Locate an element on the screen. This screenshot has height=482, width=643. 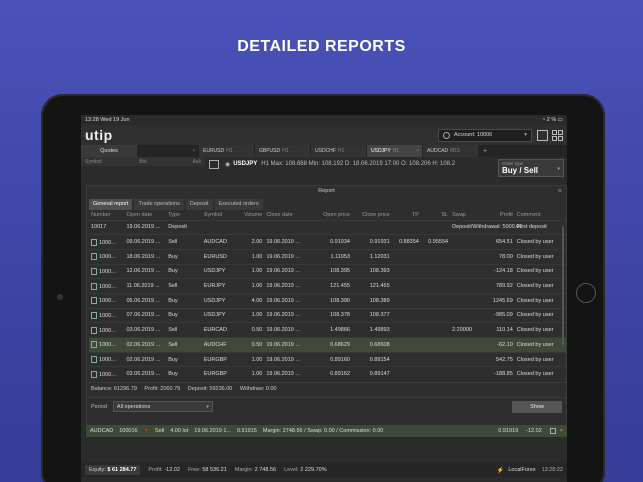
column-header: Close date is located at coordinates (288, 215).